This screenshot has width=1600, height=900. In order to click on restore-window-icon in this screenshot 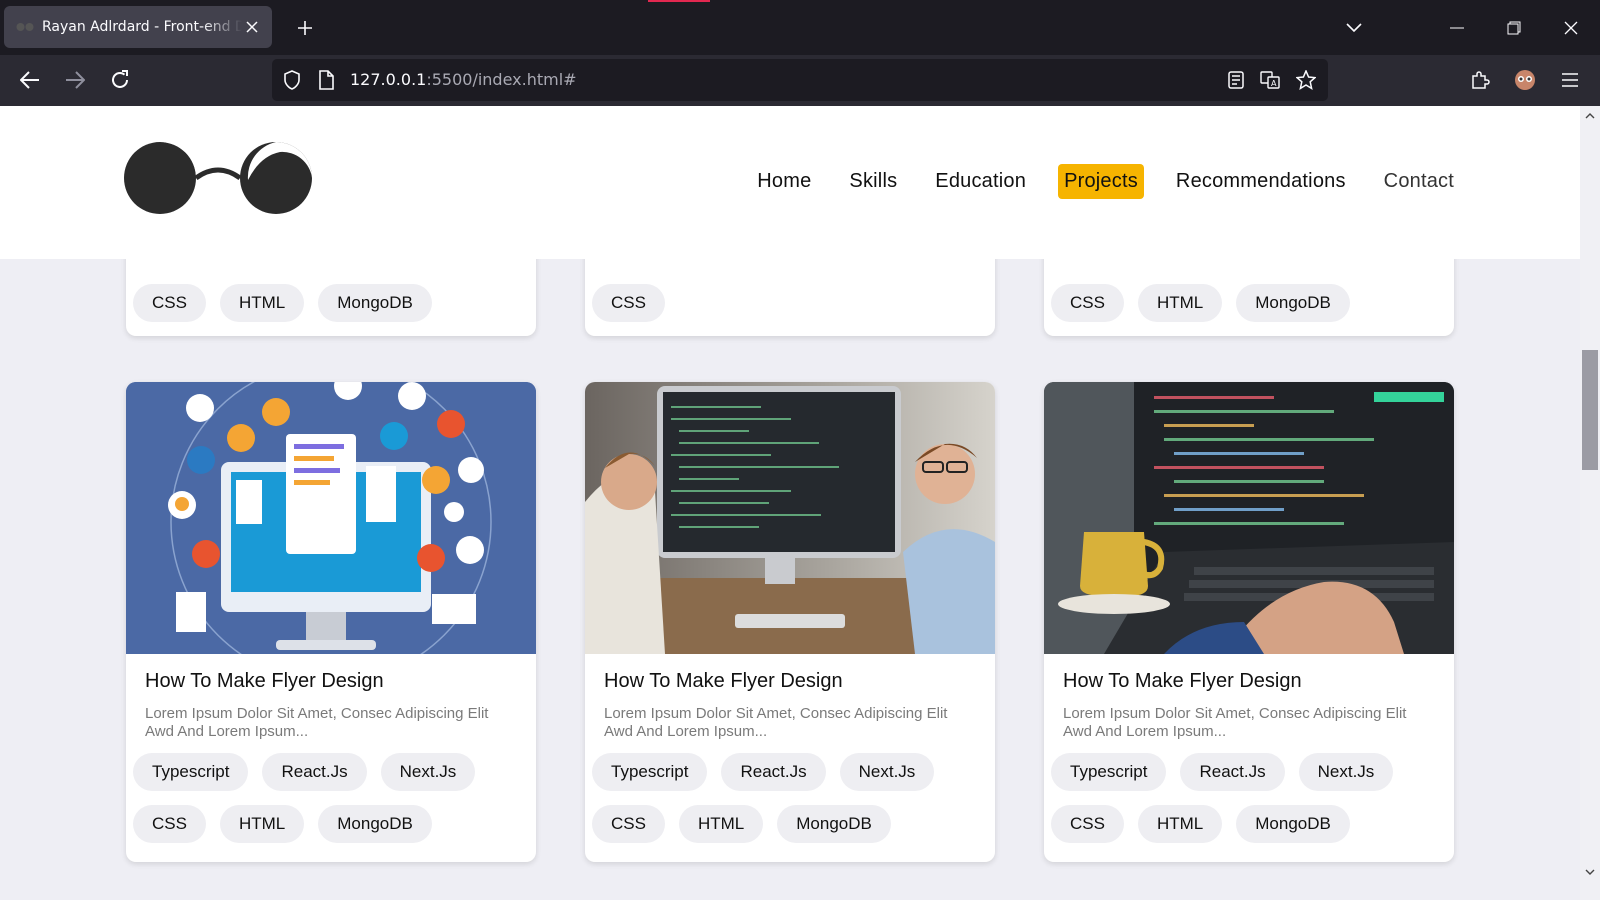, I will do `click(1514, 28)`.